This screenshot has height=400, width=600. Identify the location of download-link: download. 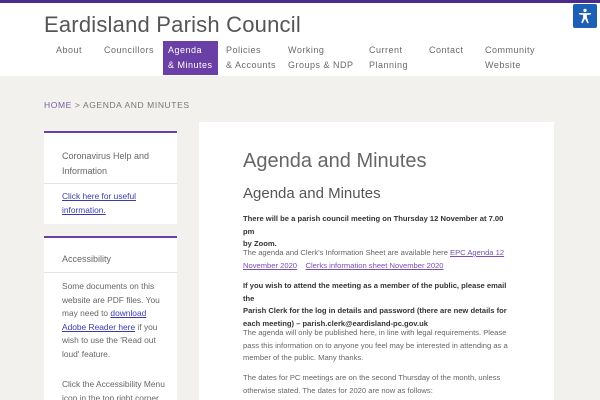
(128, 313).